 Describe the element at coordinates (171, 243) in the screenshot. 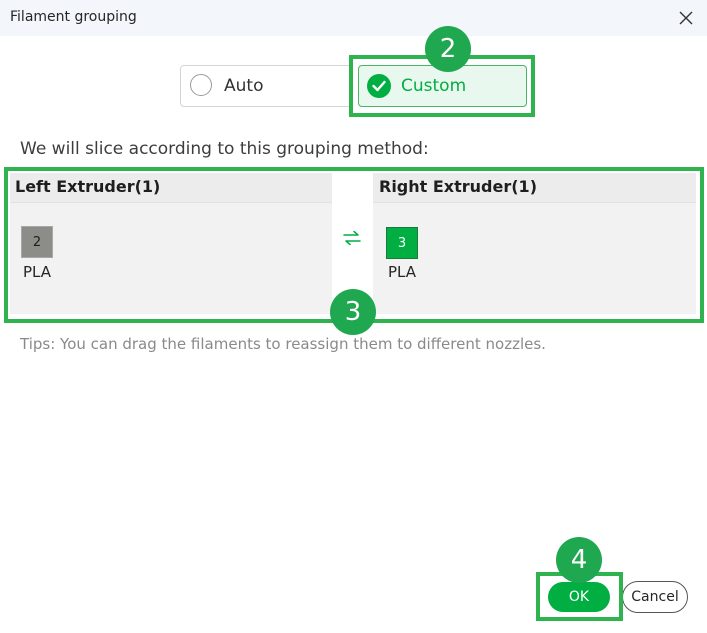

I see `left-extruder-panel: Left Extruder(1) 2 PLA` at that location.